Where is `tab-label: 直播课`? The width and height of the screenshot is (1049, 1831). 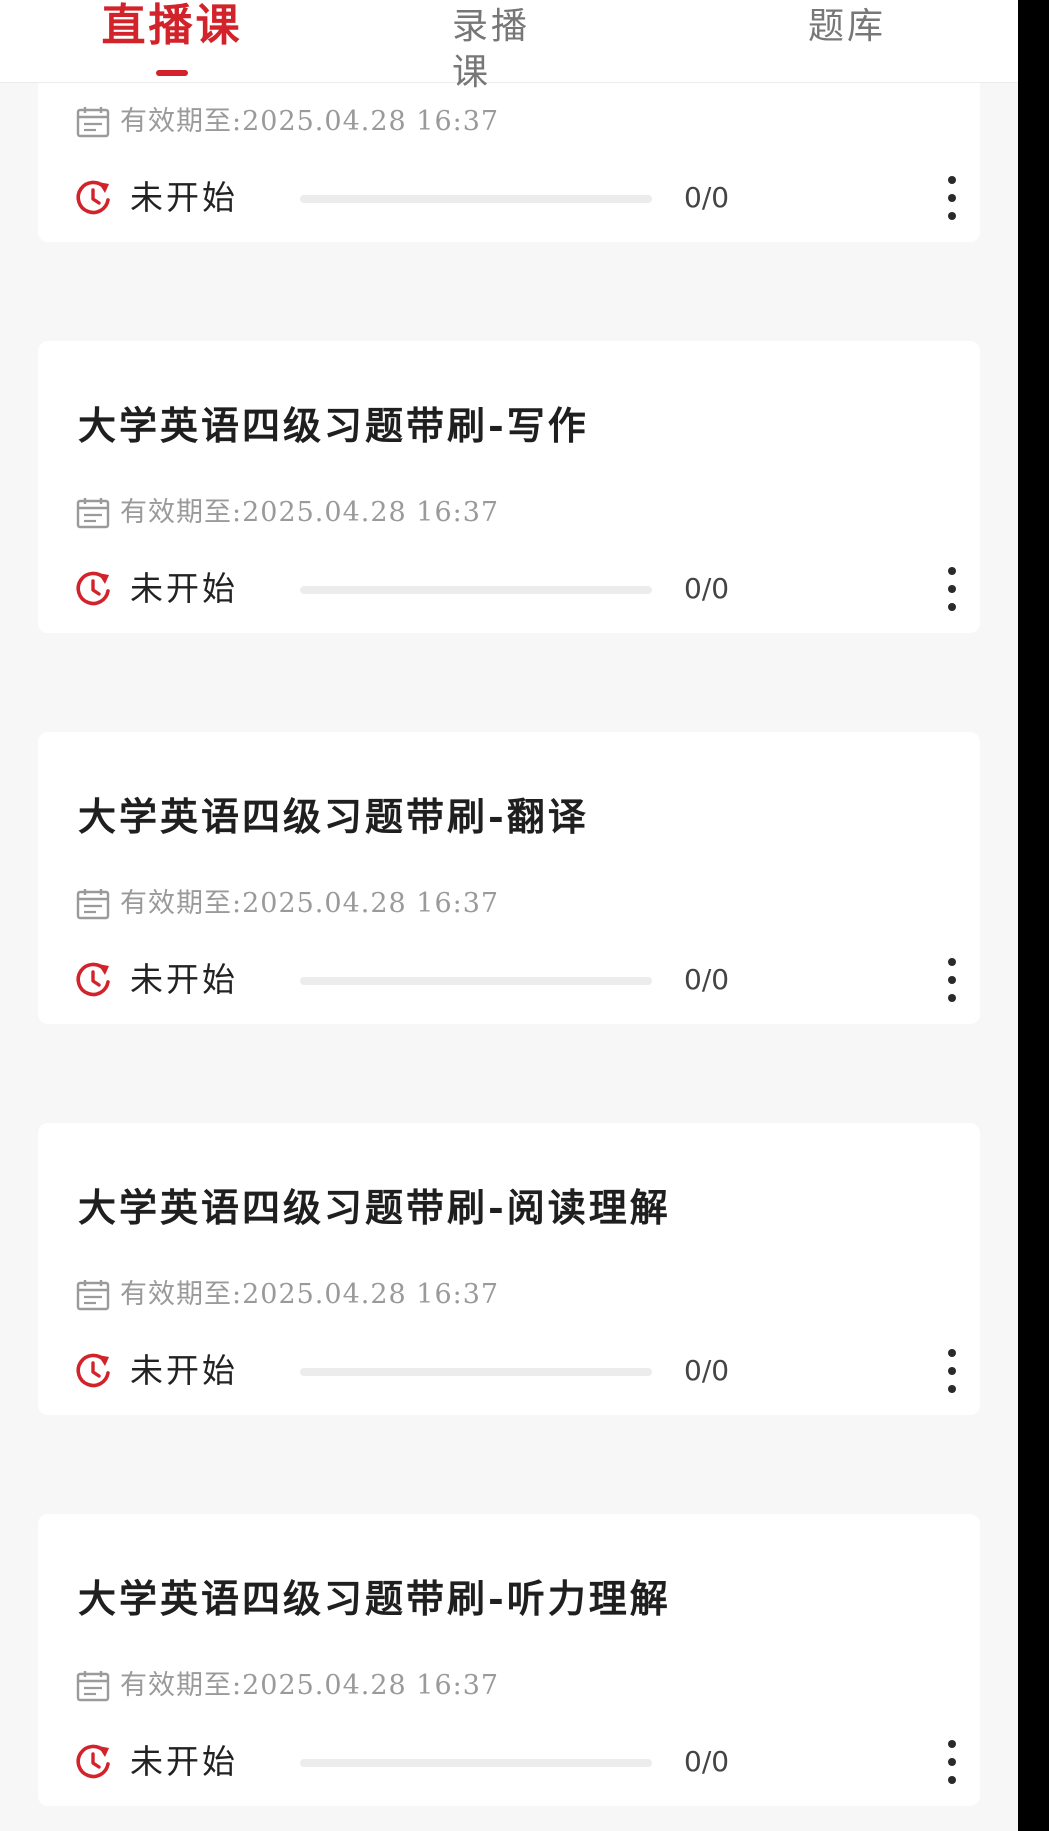 tab-label: 直播课 is located at coordinates (172, 25).